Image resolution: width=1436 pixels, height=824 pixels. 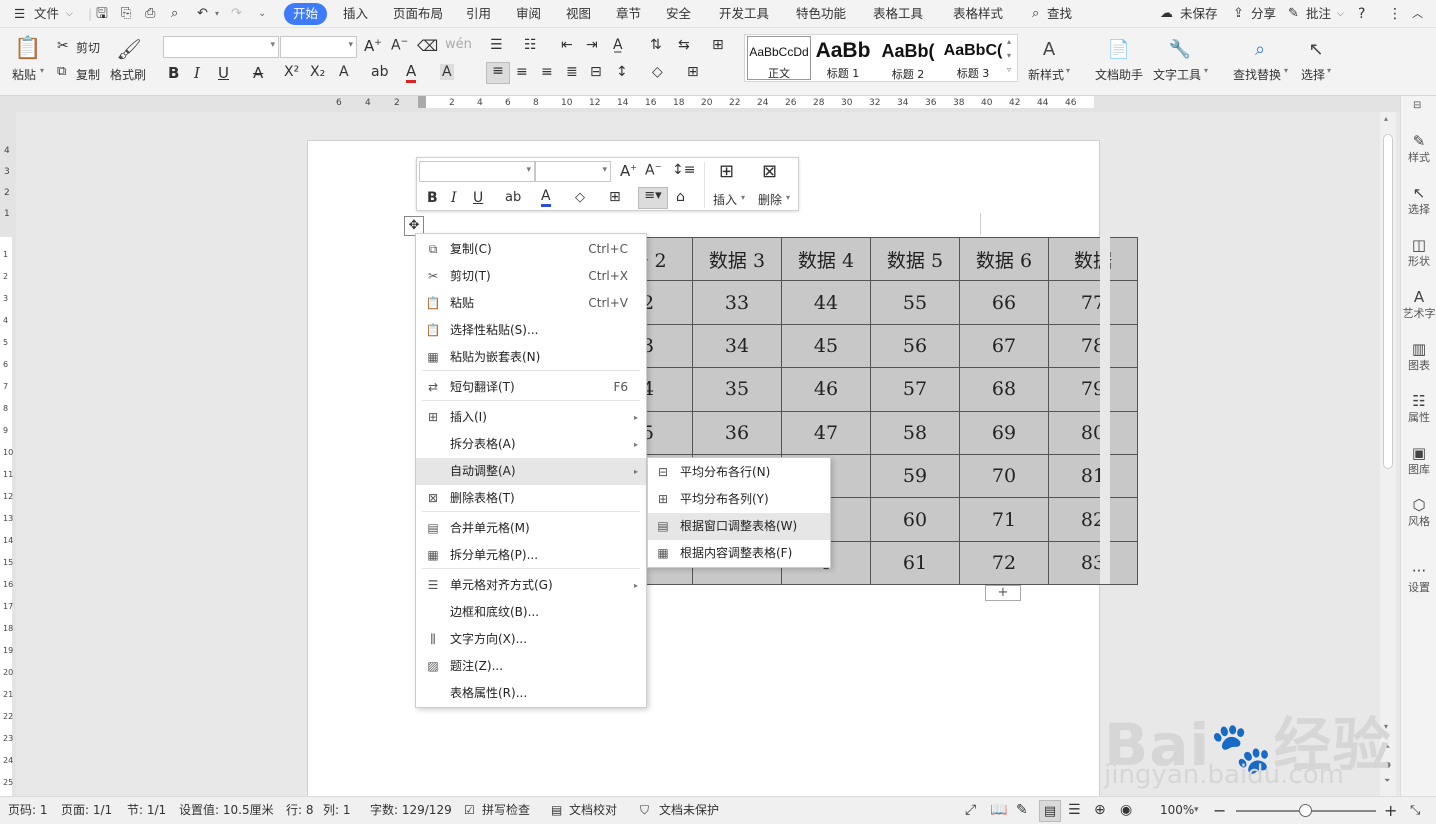 What do you see at coordinates (531, 303) in the screenshot?
I see `context-menu-item: 📋 粘贴 Ctrl+V` at bounding box center [531, 303].